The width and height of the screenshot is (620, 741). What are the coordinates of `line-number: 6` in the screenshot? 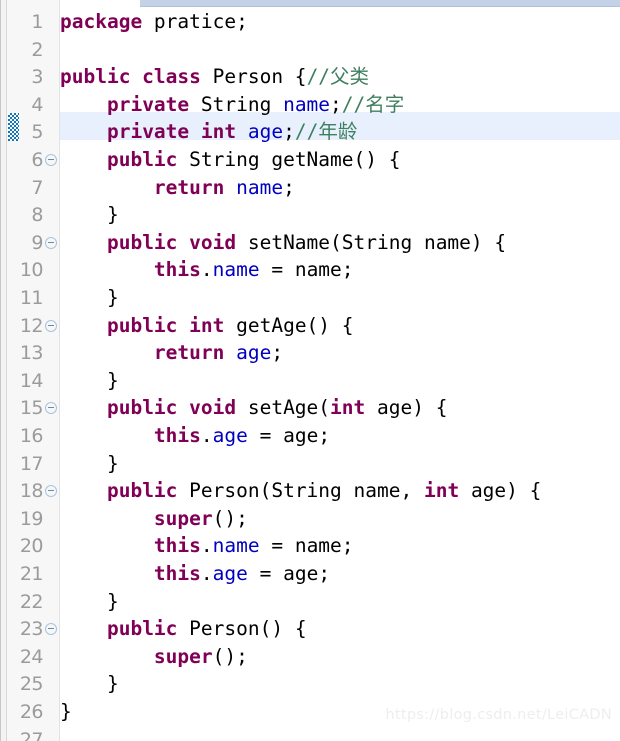 It's located at (37, 160).